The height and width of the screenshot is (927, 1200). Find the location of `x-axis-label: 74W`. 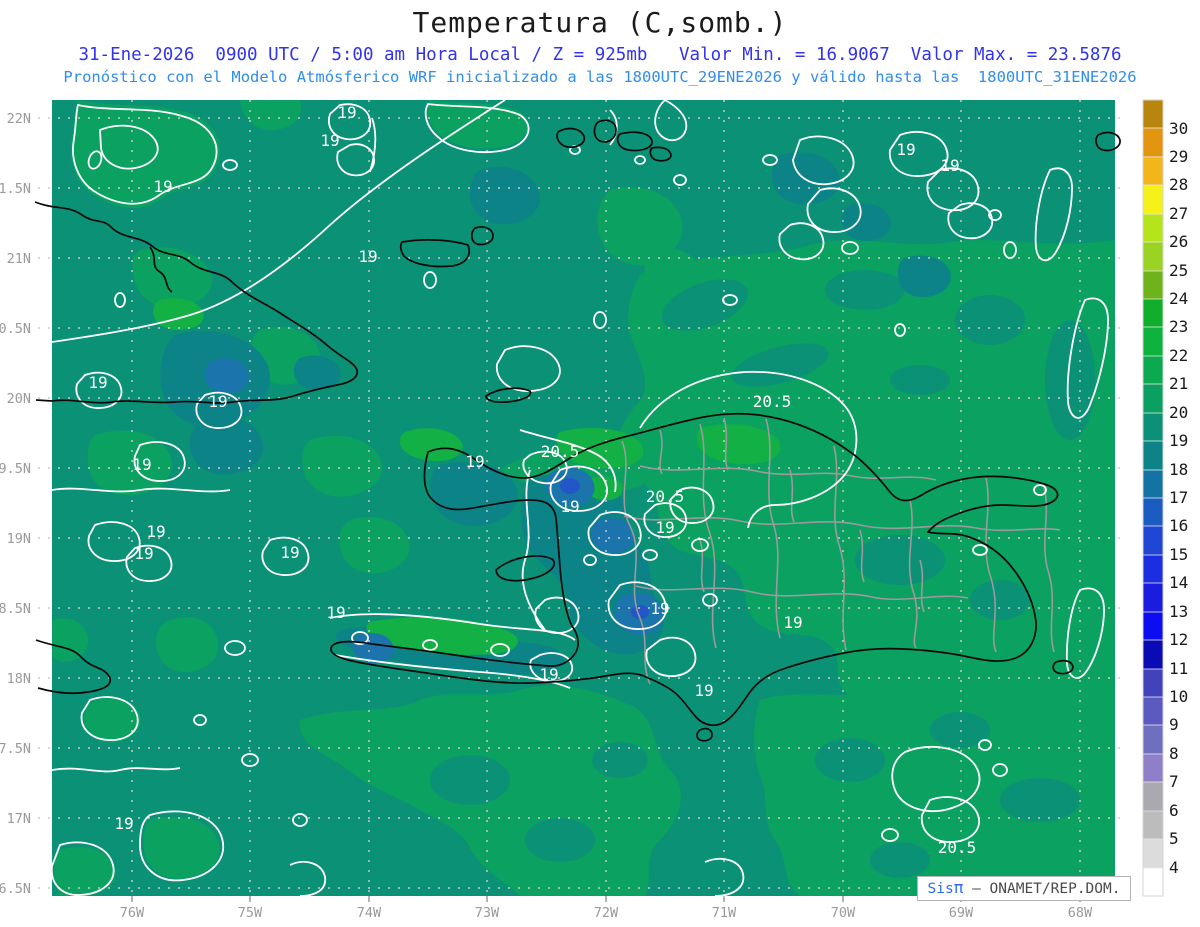

x-axis-label: 74W is located at coordinates (369, 913).